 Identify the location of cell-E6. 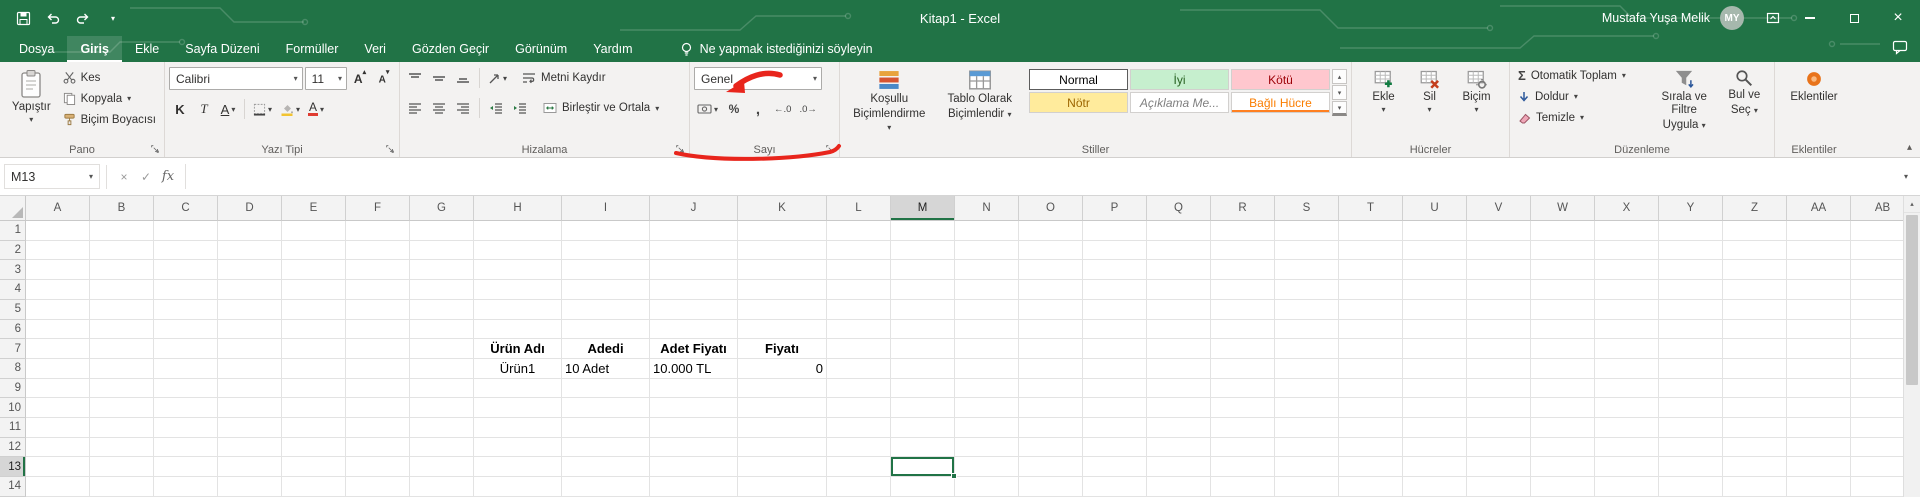
(314, 329).